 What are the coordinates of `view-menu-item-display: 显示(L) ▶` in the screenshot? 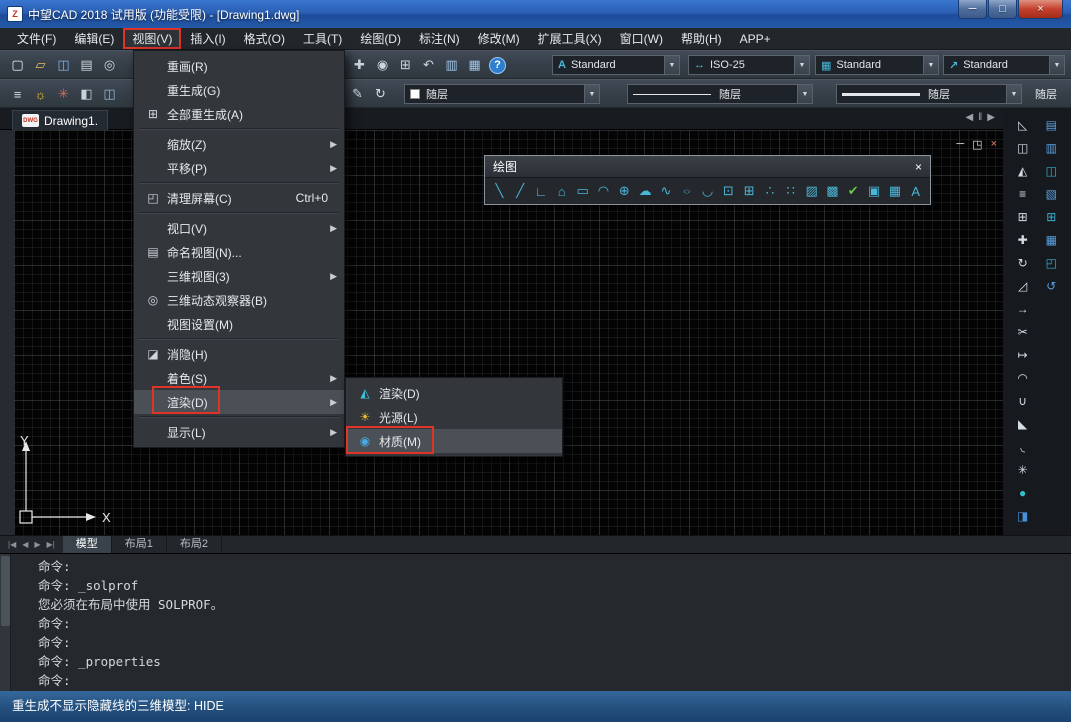 It's located at (239, 432).